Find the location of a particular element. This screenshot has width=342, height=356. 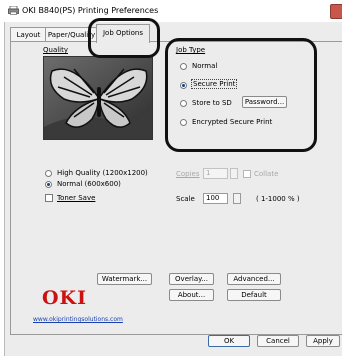

quality-label: Quality is located at coordinates (56, 50).